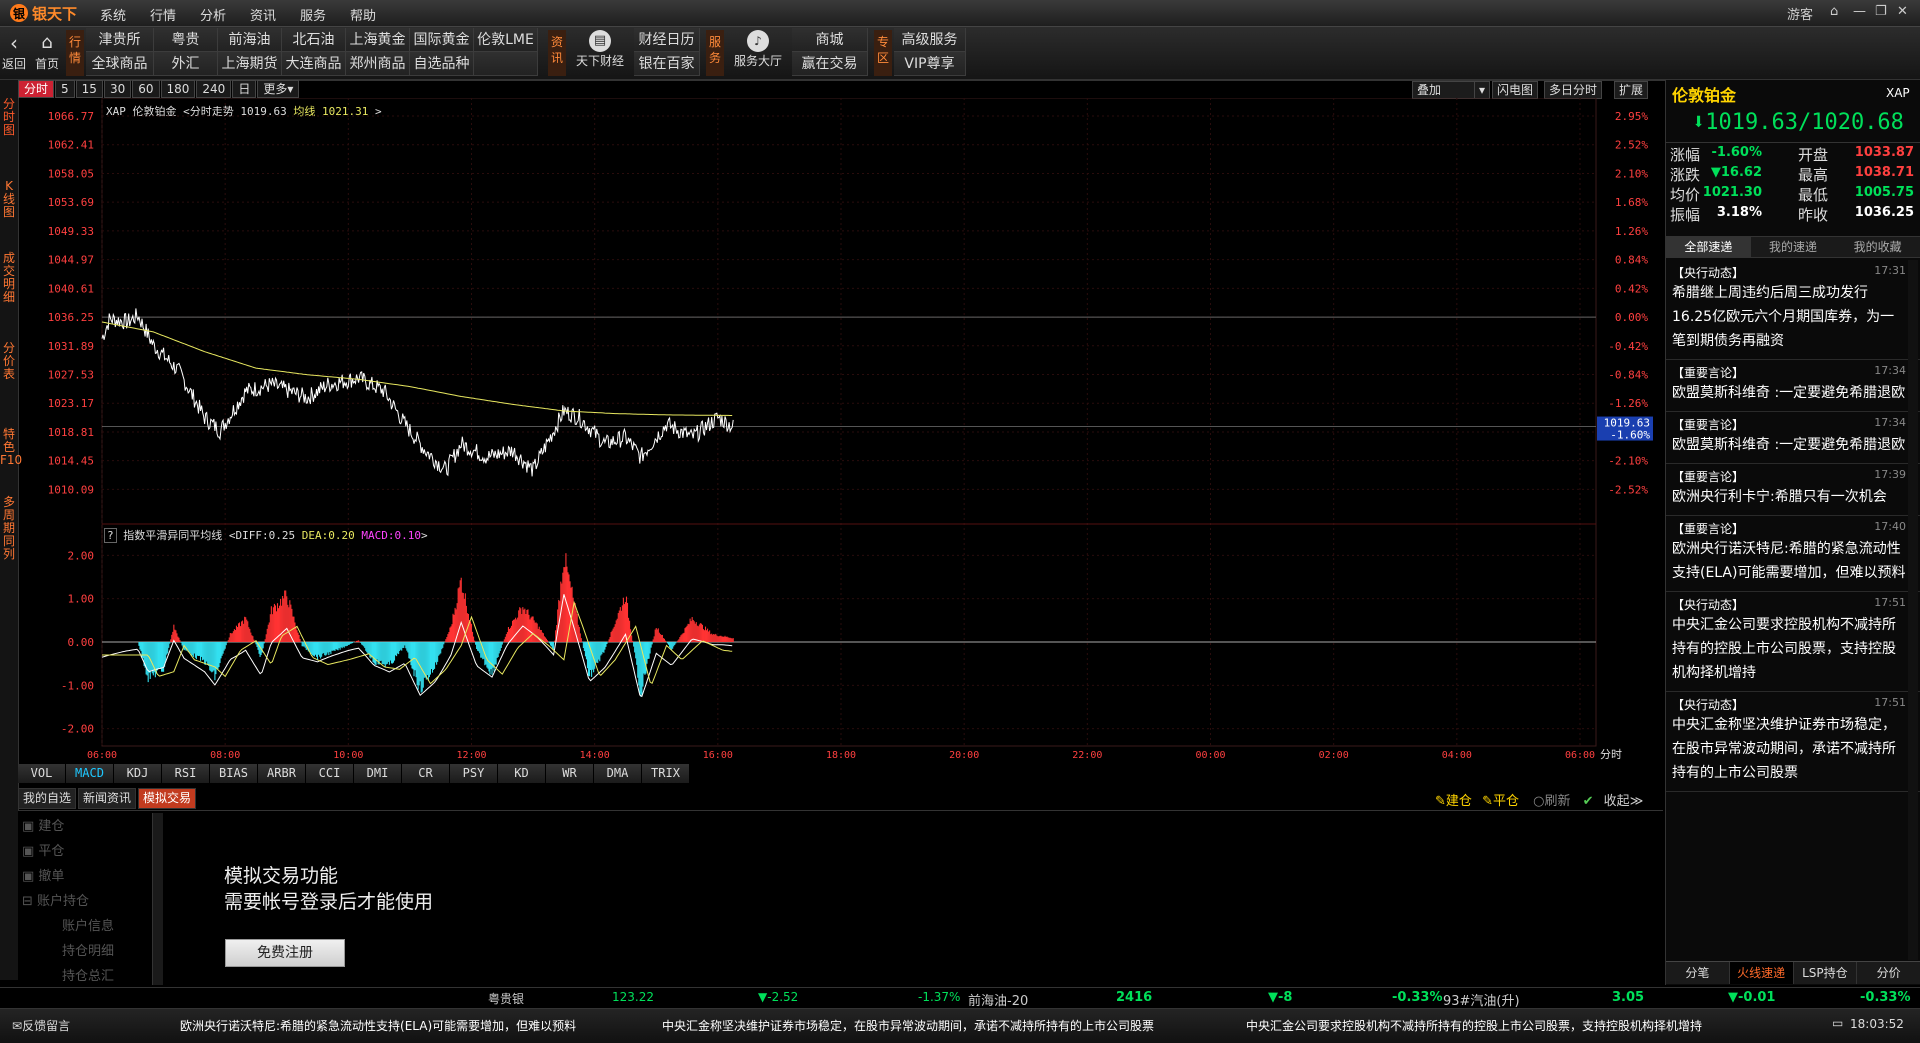 The height and width of the screenshot is (1043, 1920). Describe the element at coordinates (89, 89) in the screenshot. I see `period-15: 15` at that location.